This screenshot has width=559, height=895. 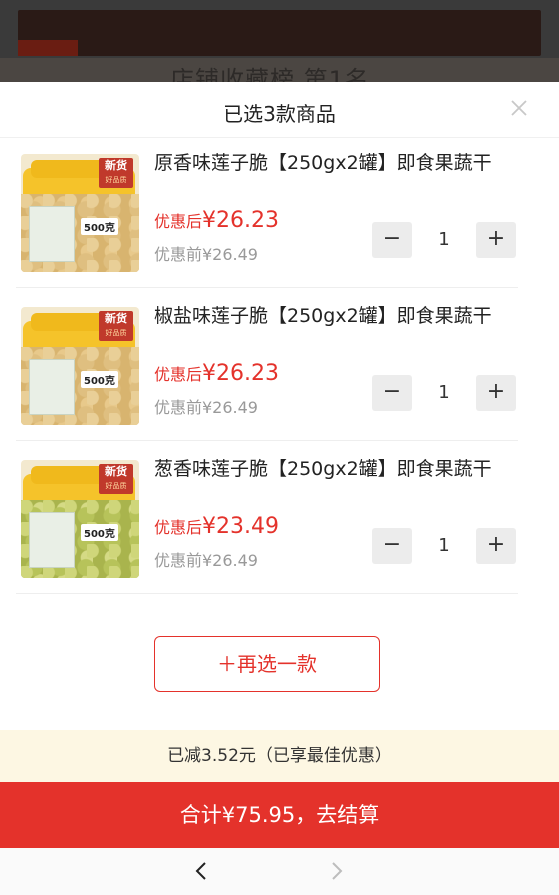 What do you see at coordinates (201, 871) in the screenshot?
I see `chevron-left-icon` at bounding box center [201, 871].